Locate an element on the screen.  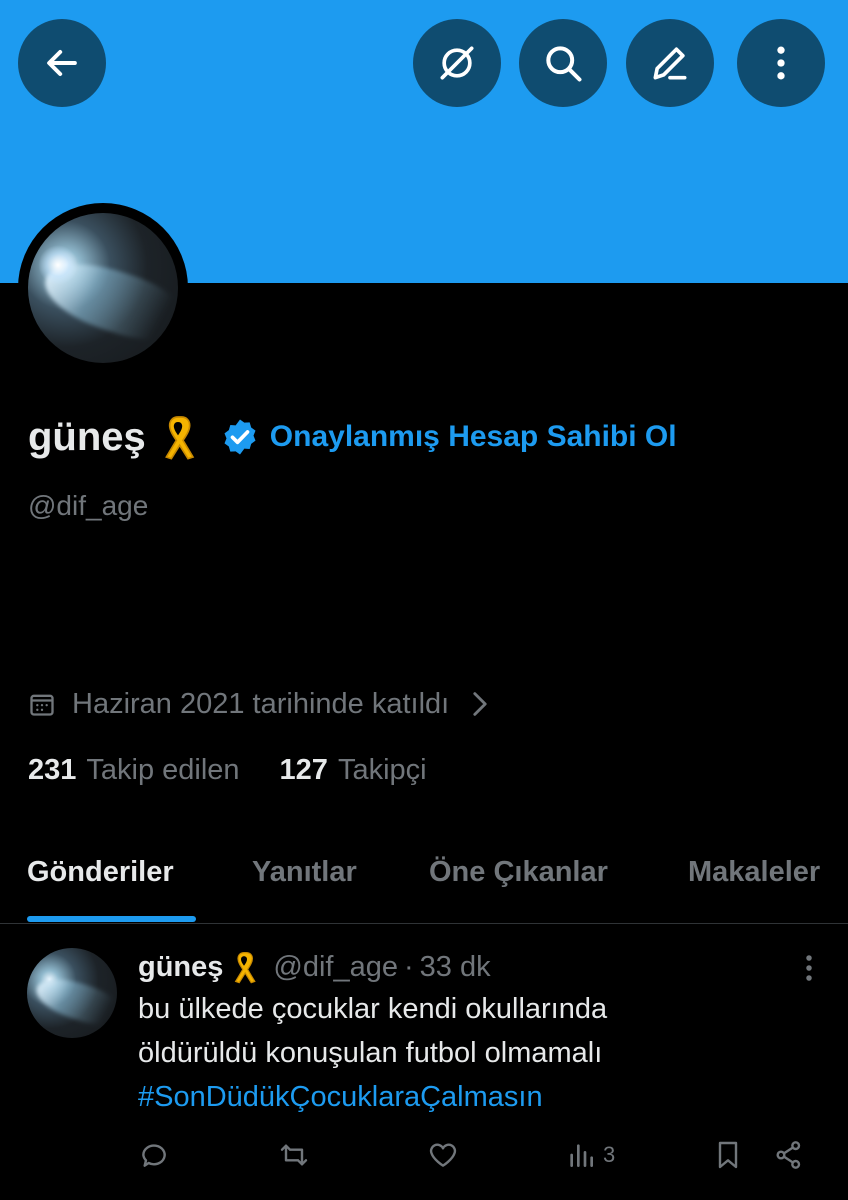
profile-name-row: güneş Onaylanmış Hesap Sahibi Ol is located at coordinates (352, 437).